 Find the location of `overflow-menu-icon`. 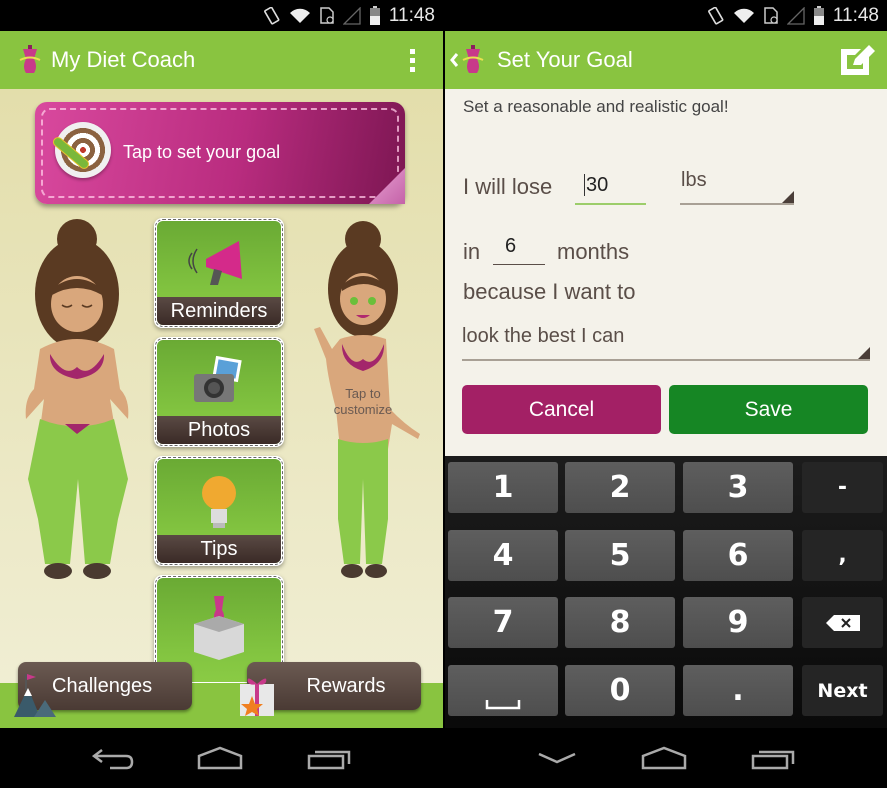

overflow-menu-icon is located at coordinates (412, 60).